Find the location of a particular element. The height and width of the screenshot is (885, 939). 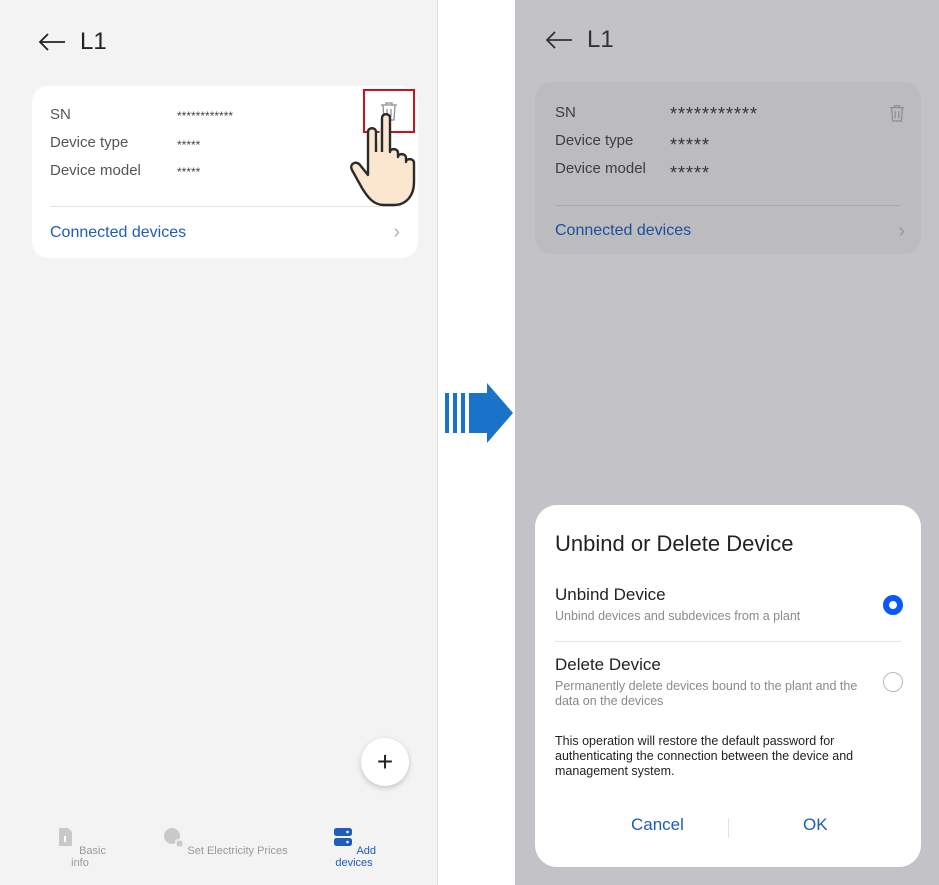

pointing-hand-icon is located at coordinates (383, 160).